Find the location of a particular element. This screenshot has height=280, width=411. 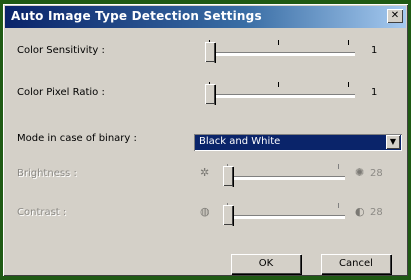

title-bar: Auto Image Type Detection Settings ✕ is located at coordinates (205, 17).